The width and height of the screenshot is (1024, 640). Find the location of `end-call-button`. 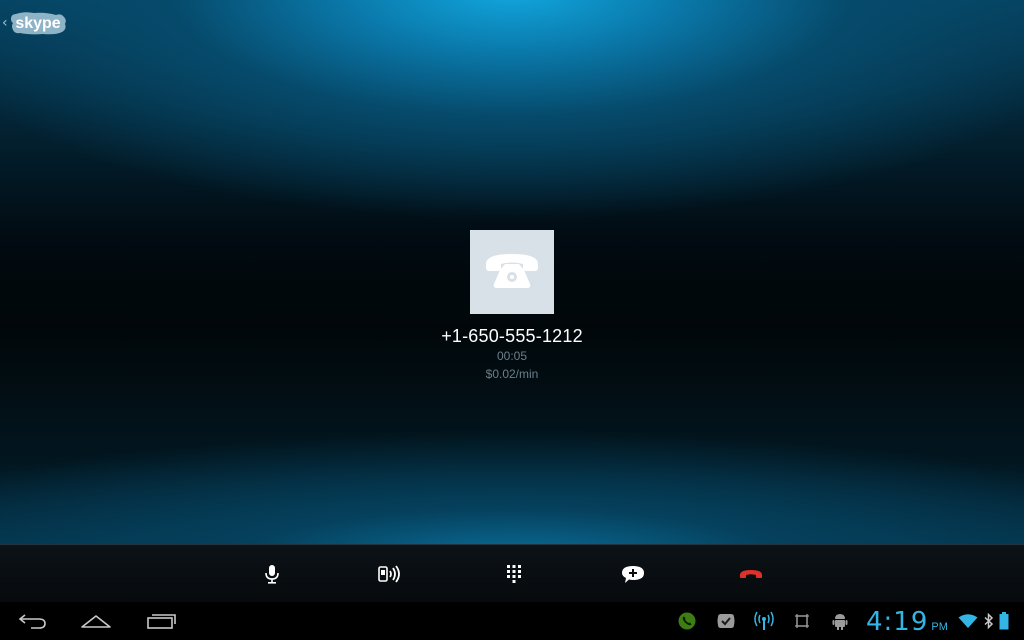

end-call-button is located at coordinates (751, 573).